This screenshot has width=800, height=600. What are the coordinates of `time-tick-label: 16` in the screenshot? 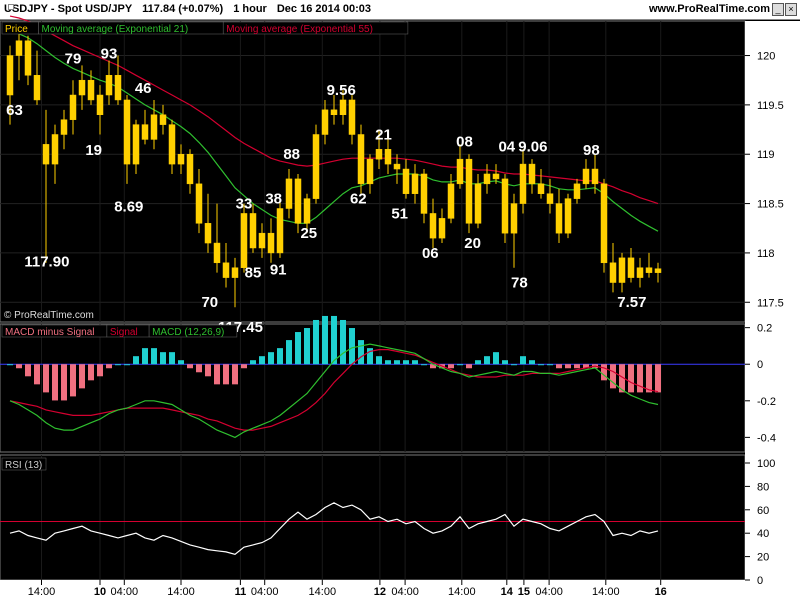 It's located at (661, 592).